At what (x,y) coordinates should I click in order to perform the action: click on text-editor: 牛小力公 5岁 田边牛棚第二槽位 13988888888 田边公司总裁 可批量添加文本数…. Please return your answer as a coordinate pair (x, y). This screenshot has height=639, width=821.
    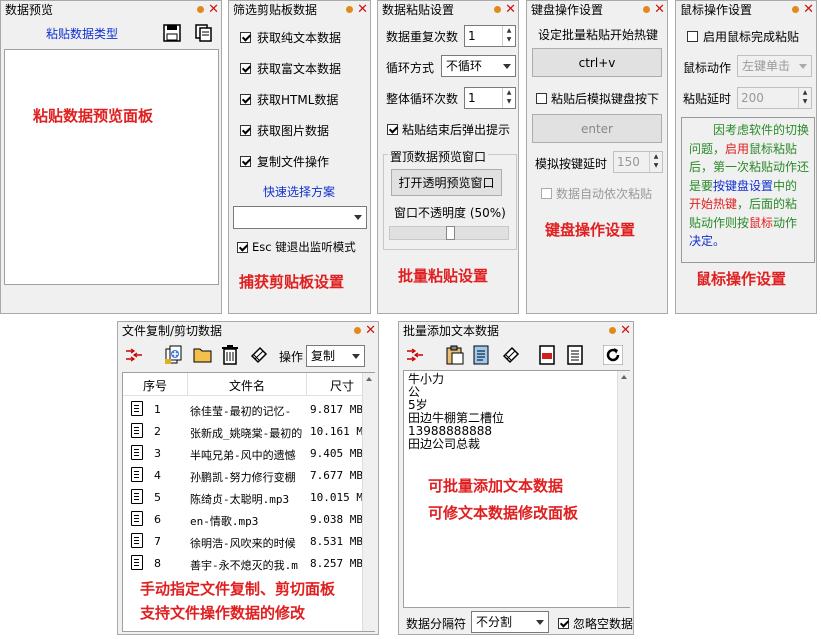
    Looking at the image, I should click on (517, 489).